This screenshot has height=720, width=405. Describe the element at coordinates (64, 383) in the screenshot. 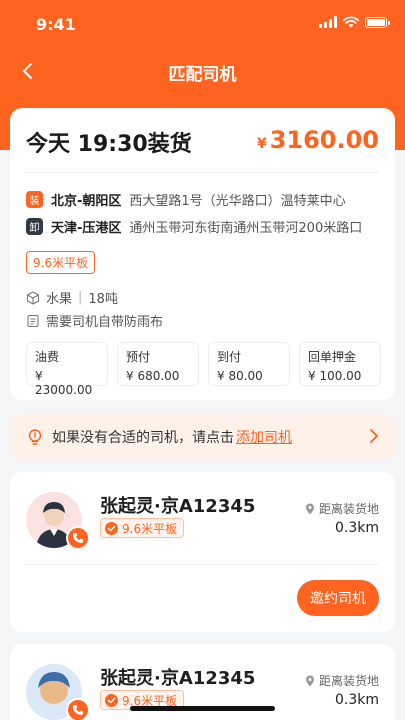

I see `fee-value: ¥ 23000.00` at that location.